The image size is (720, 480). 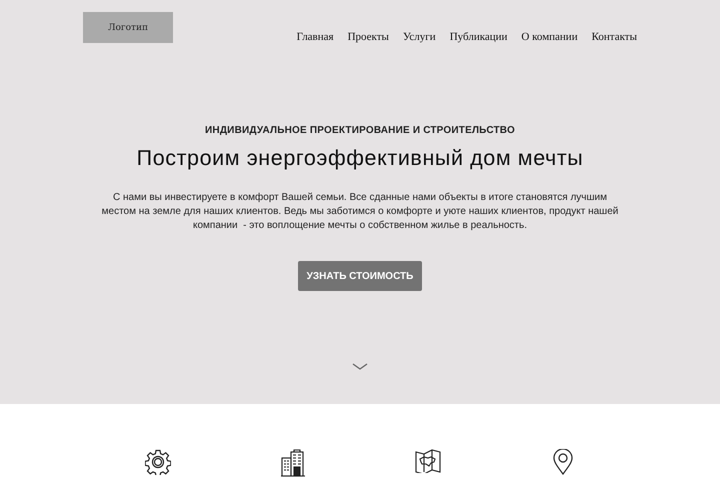 What do you see at coordinates (479, 37) in the screenshot?
I see `nav-link: Публикации` at bounding box center [479, 37].